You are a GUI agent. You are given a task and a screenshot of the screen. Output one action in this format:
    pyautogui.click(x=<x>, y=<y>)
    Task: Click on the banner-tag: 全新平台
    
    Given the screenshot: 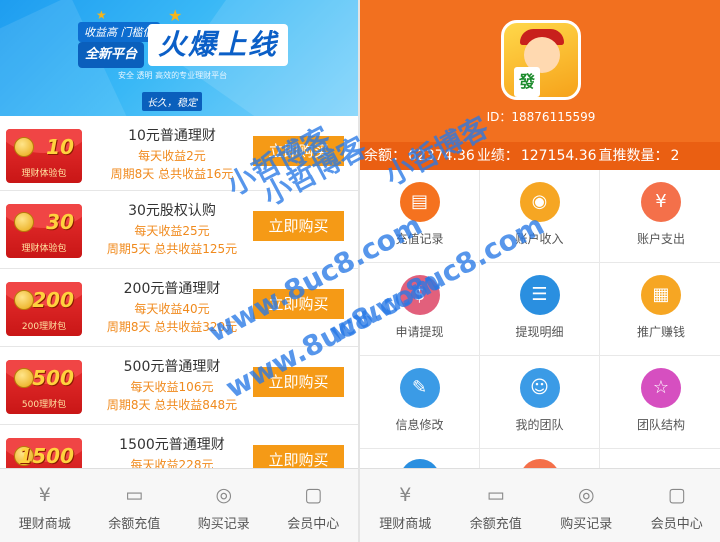 What is the action you would take?
    pyautogui.click(x=111, y=55)
    